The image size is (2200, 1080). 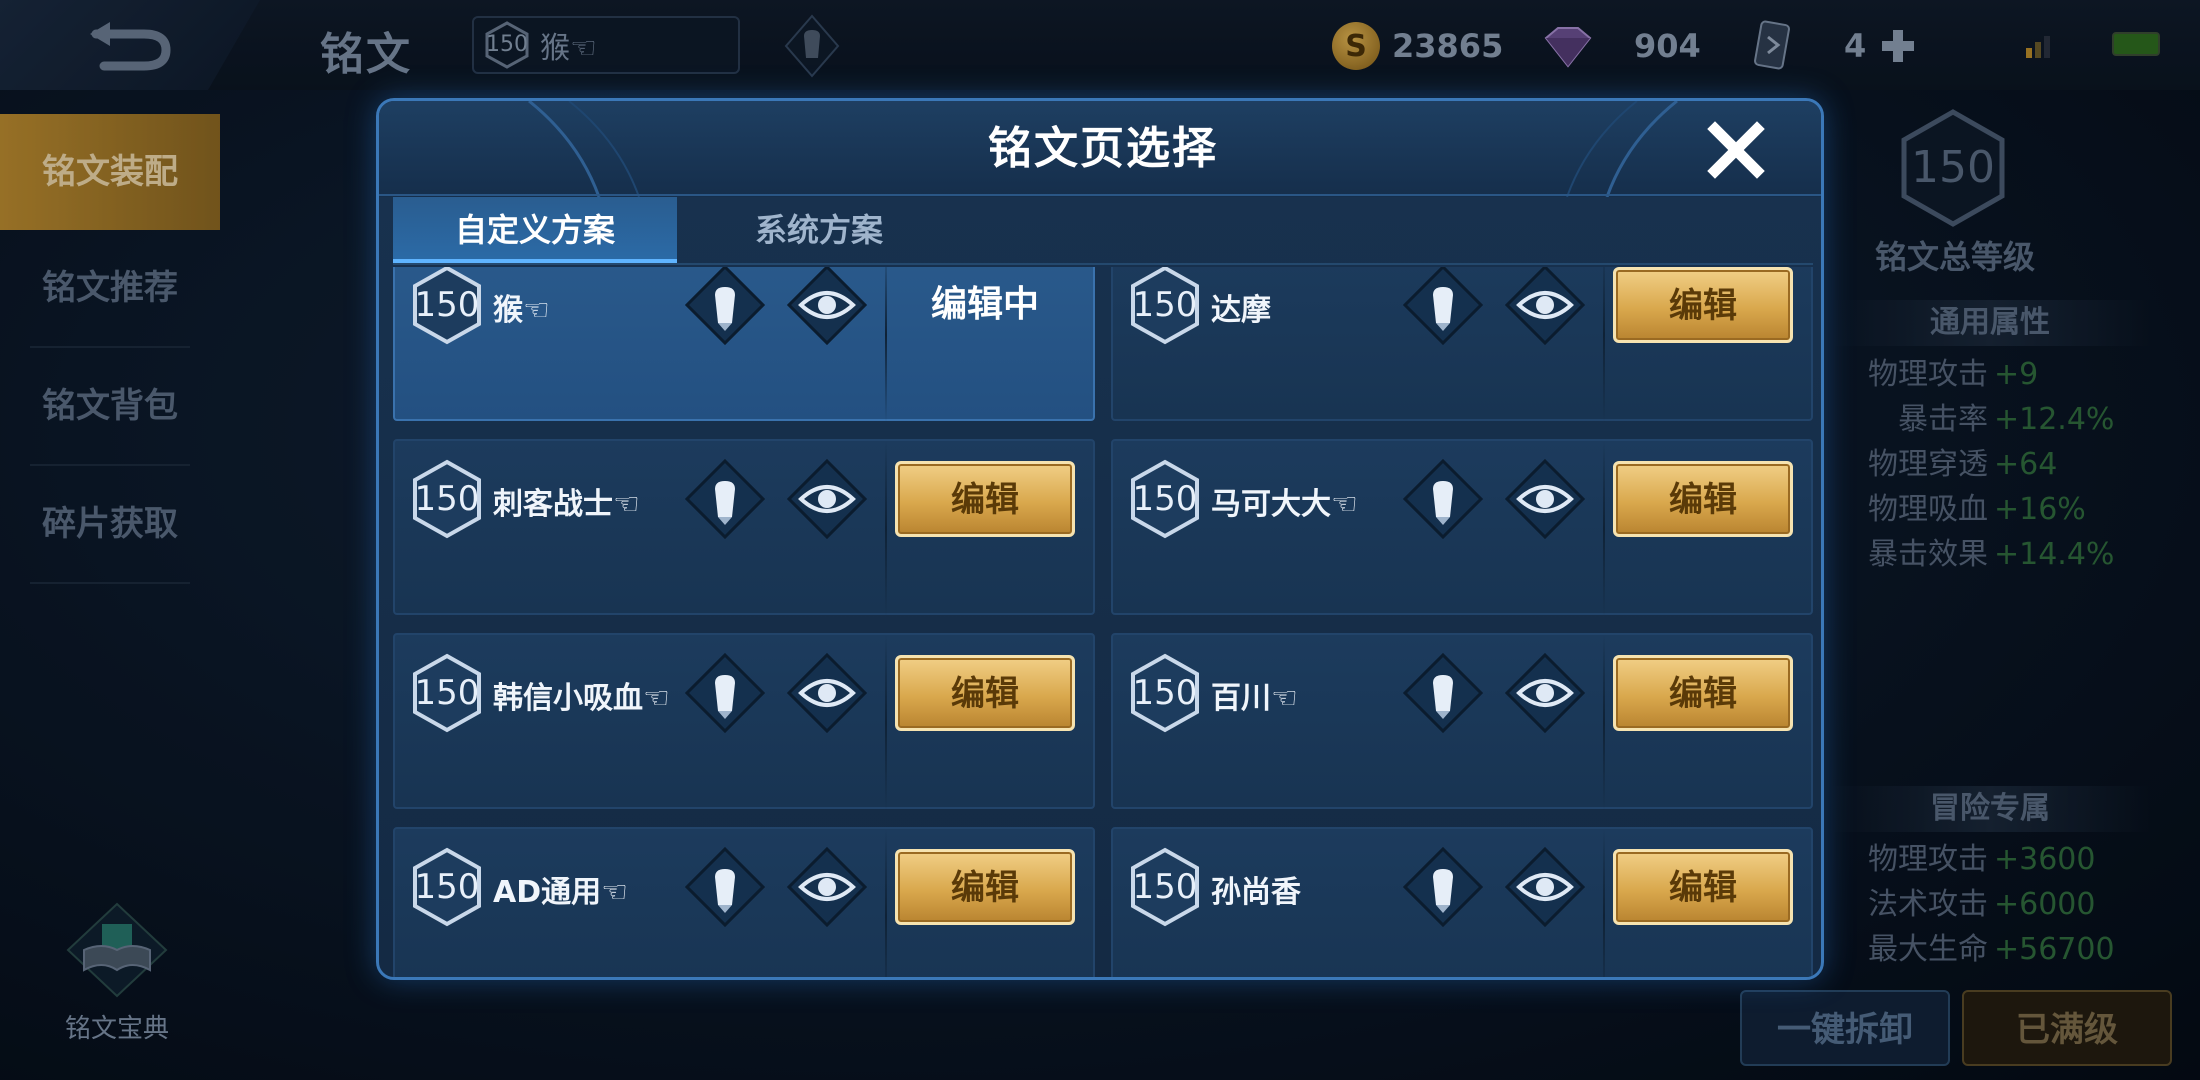 I want to click on inscription-page-slot: 150 马可大大☜ 编辑, so click(x=1462, y=528).